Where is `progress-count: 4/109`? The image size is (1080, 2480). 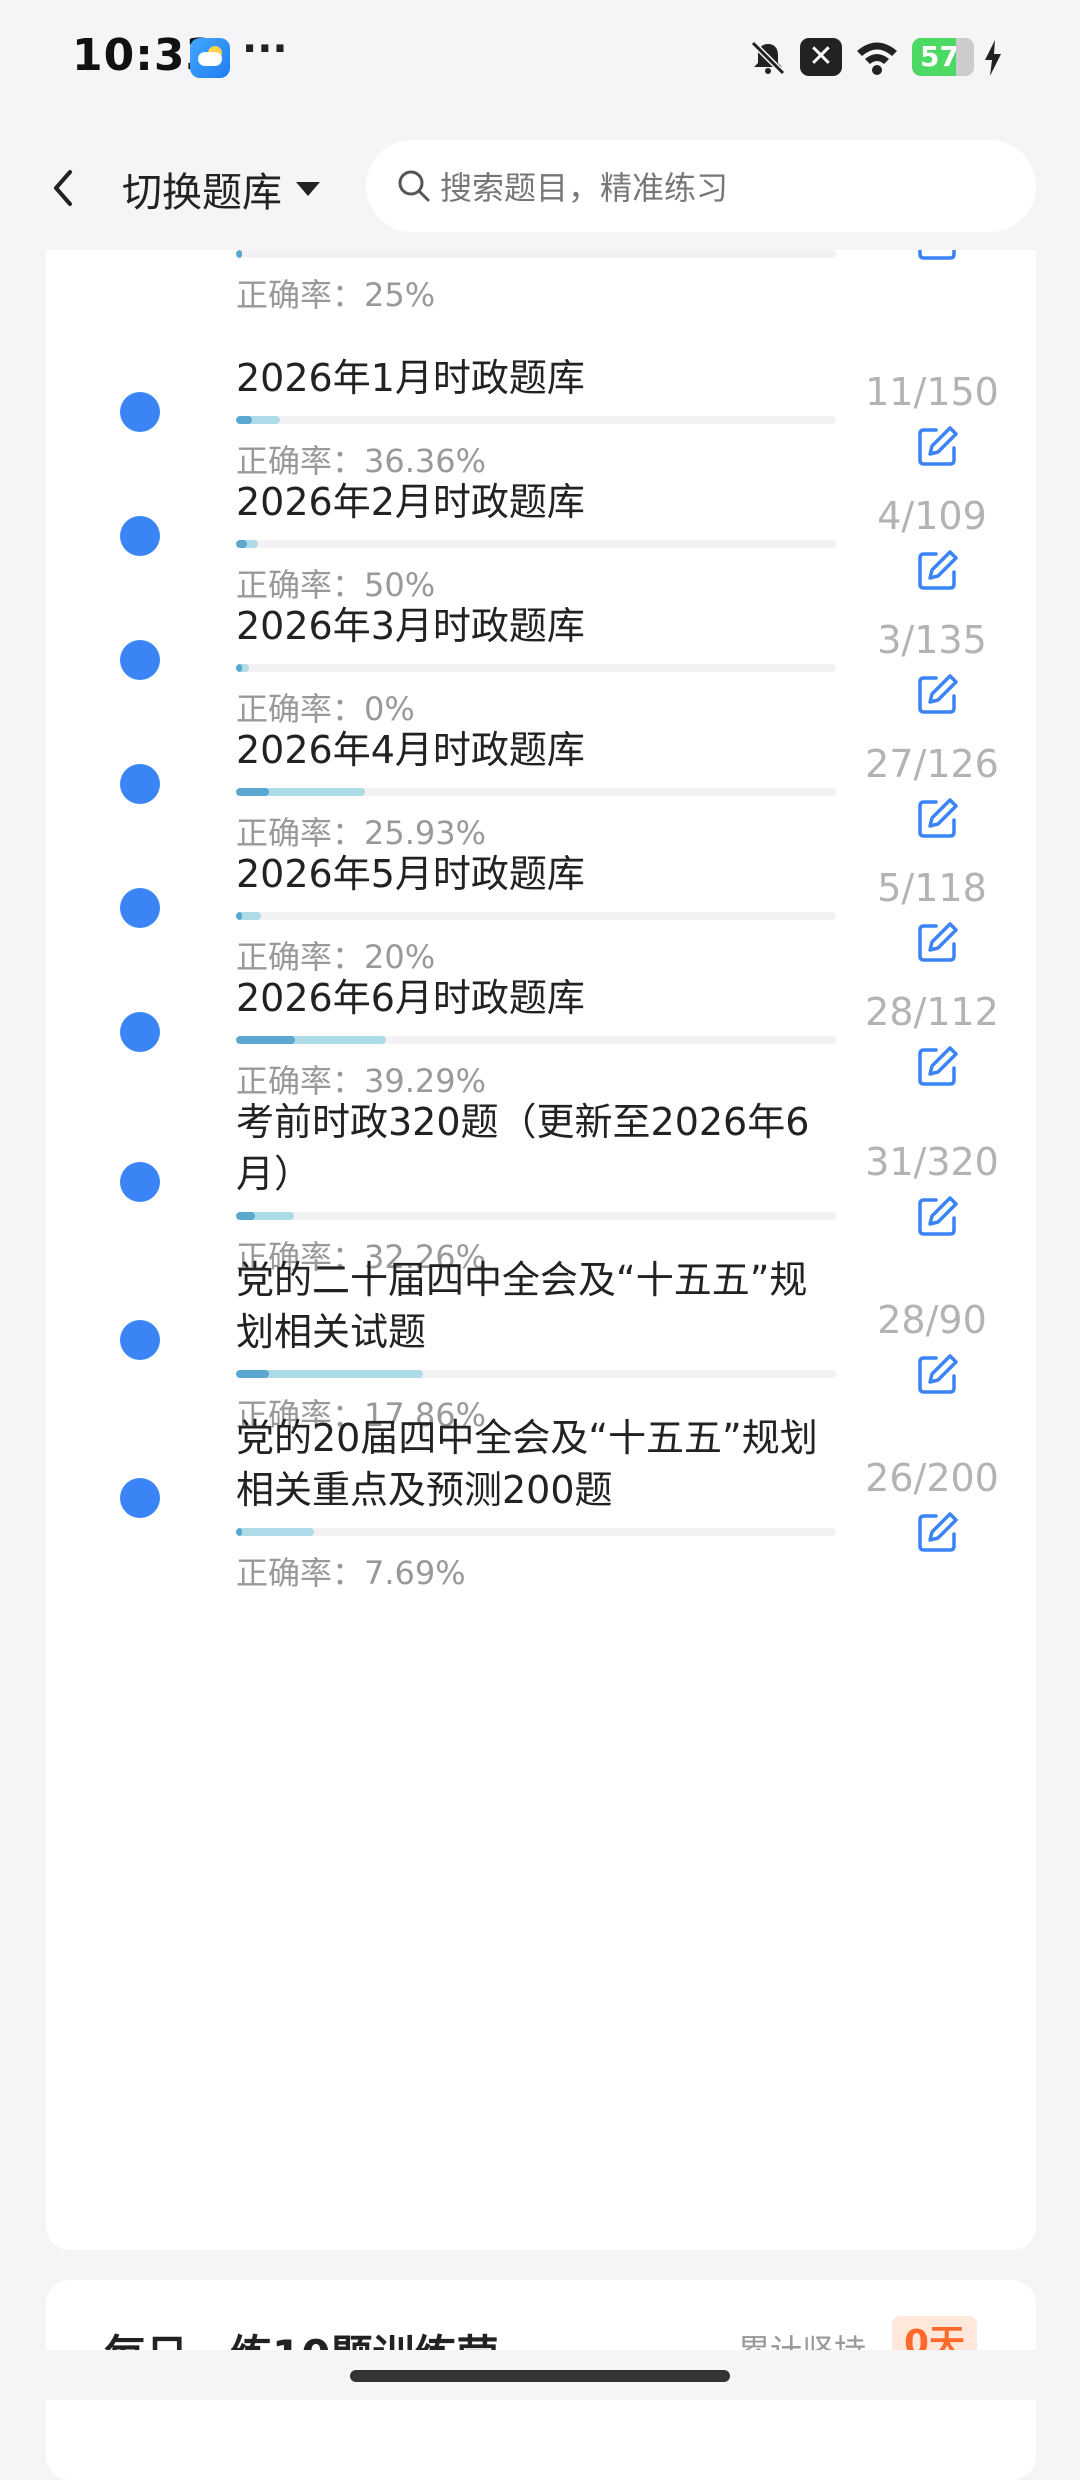 progress-count: 4/109 is located at coordinates (932, 516).